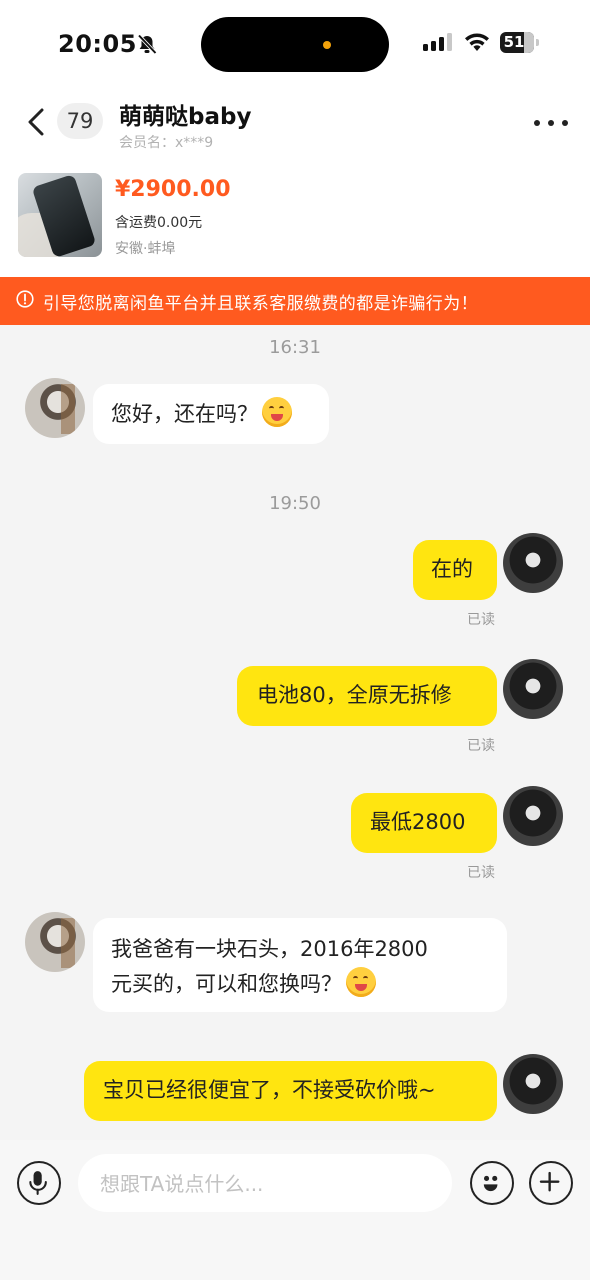 Image resolution: width=590 pixels, height=1280 pixels. Describe the element at coordinates (184, 414) in the screenshot. I see `message-text: 您好，还在吗？` at that location.